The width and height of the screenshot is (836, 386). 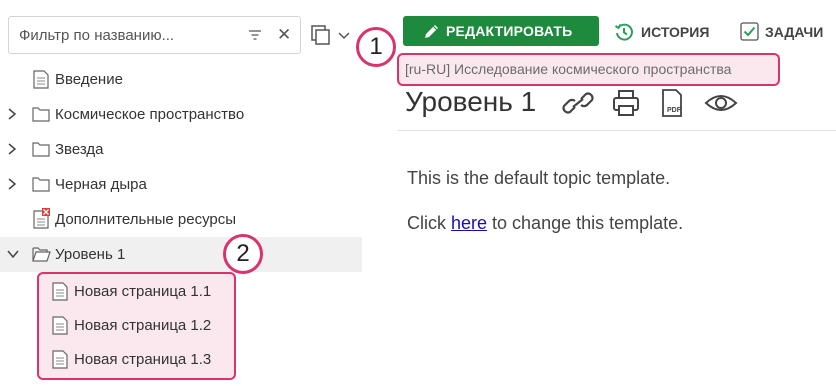 I want to click on tree-item-new-page-1-2: Новая страница 1.2, so click(x=140, y=325).